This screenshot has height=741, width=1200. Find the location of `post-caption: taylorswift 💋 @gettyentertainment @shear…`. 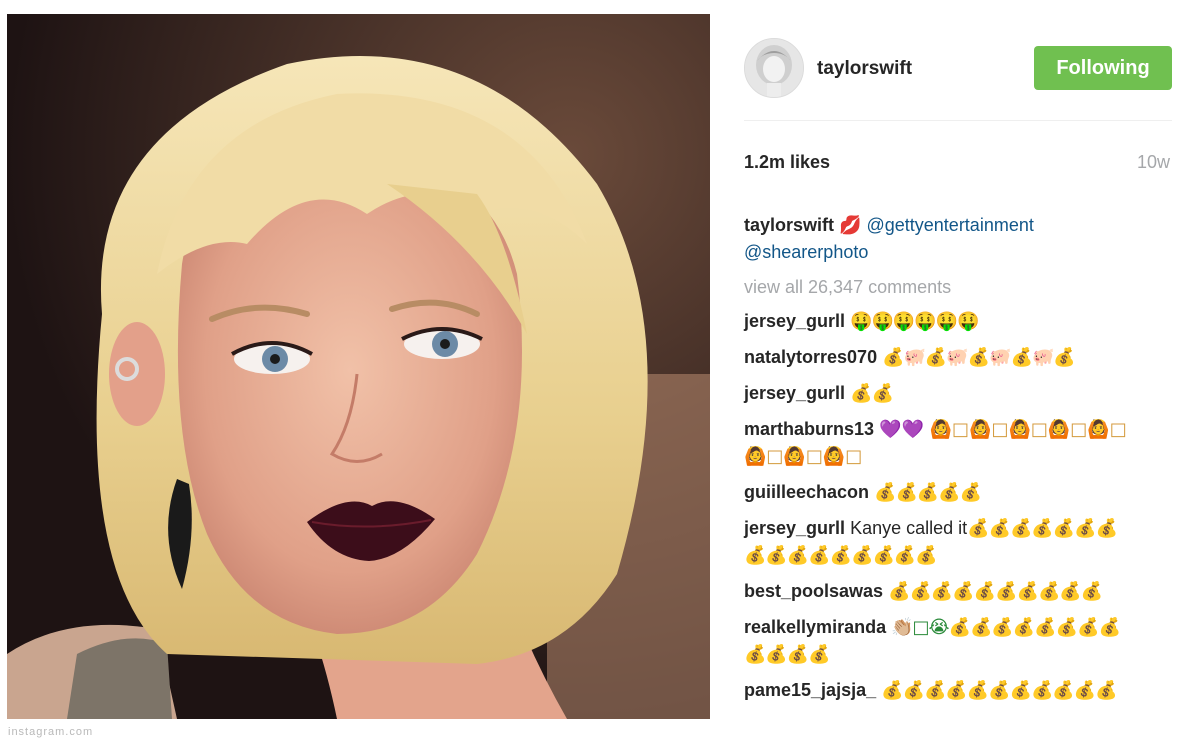

post-caption: taylorswift 💋 @gettyentertainment @shear… is located at coordinates (958, 239).